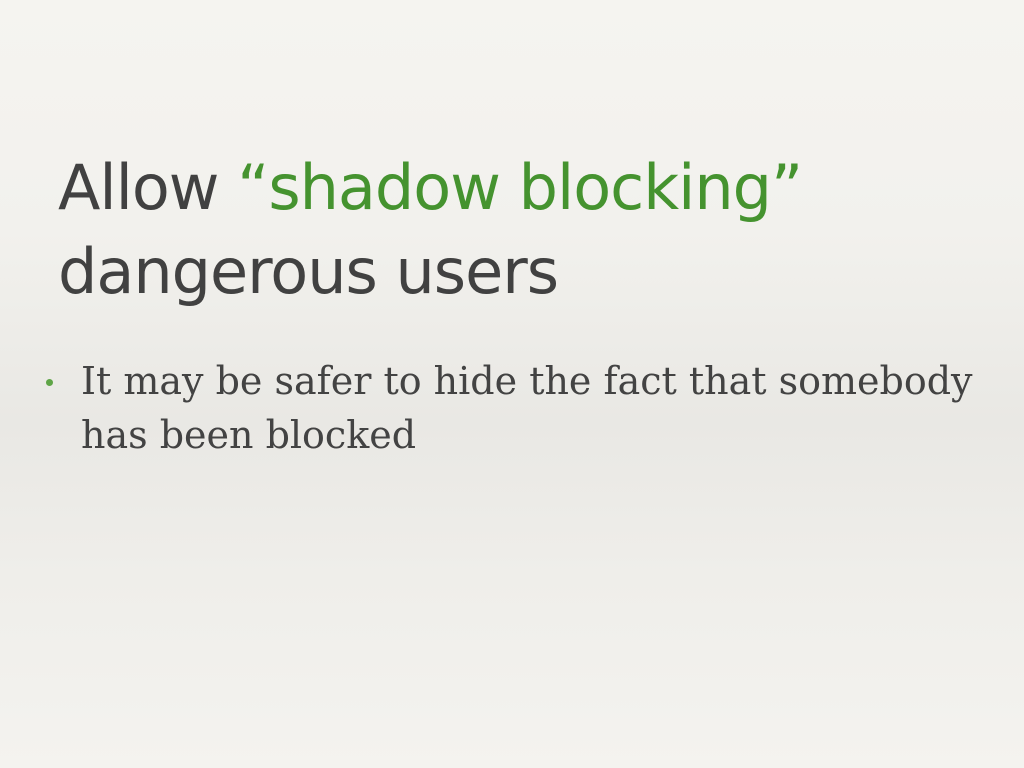  I want to click on bullet-dot-icon, so click(49, 382).